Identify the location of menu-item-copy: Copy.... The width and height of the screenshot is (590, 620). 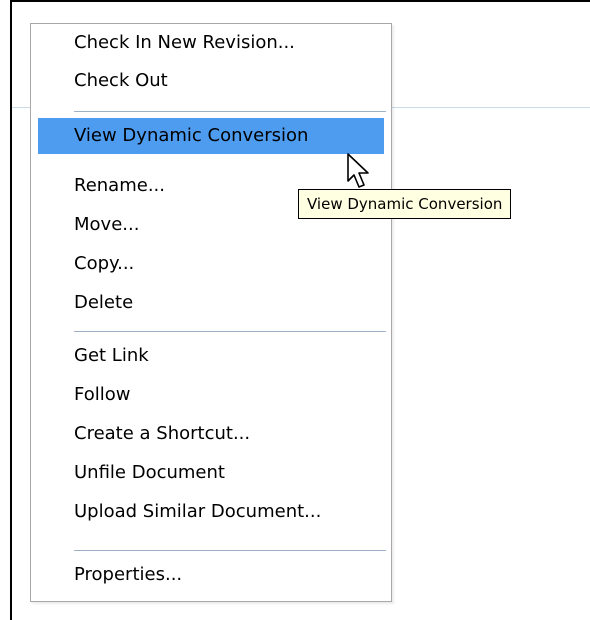
(211, 264).